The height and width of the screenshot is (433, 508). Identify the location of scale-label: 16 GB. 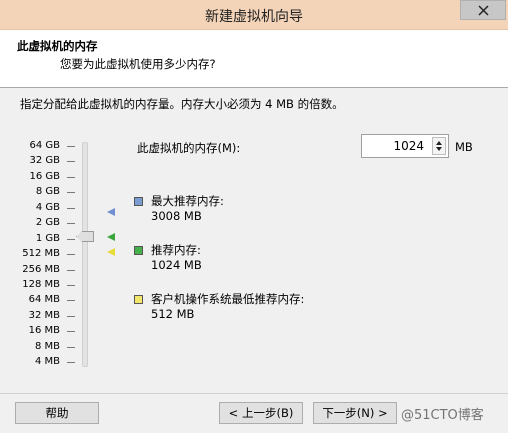
(44, 176).